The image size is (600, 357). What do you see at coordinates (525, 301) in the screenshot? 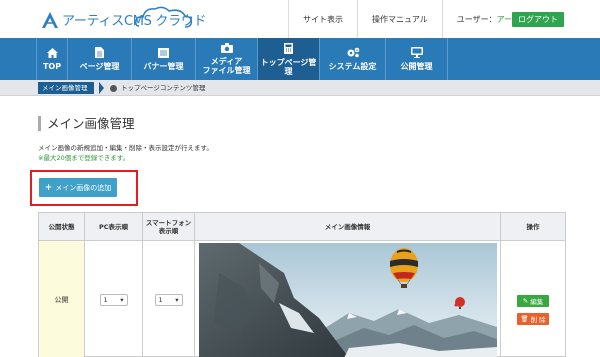
I see `pencil-icon: ✎` at bounding box center [525, 301].